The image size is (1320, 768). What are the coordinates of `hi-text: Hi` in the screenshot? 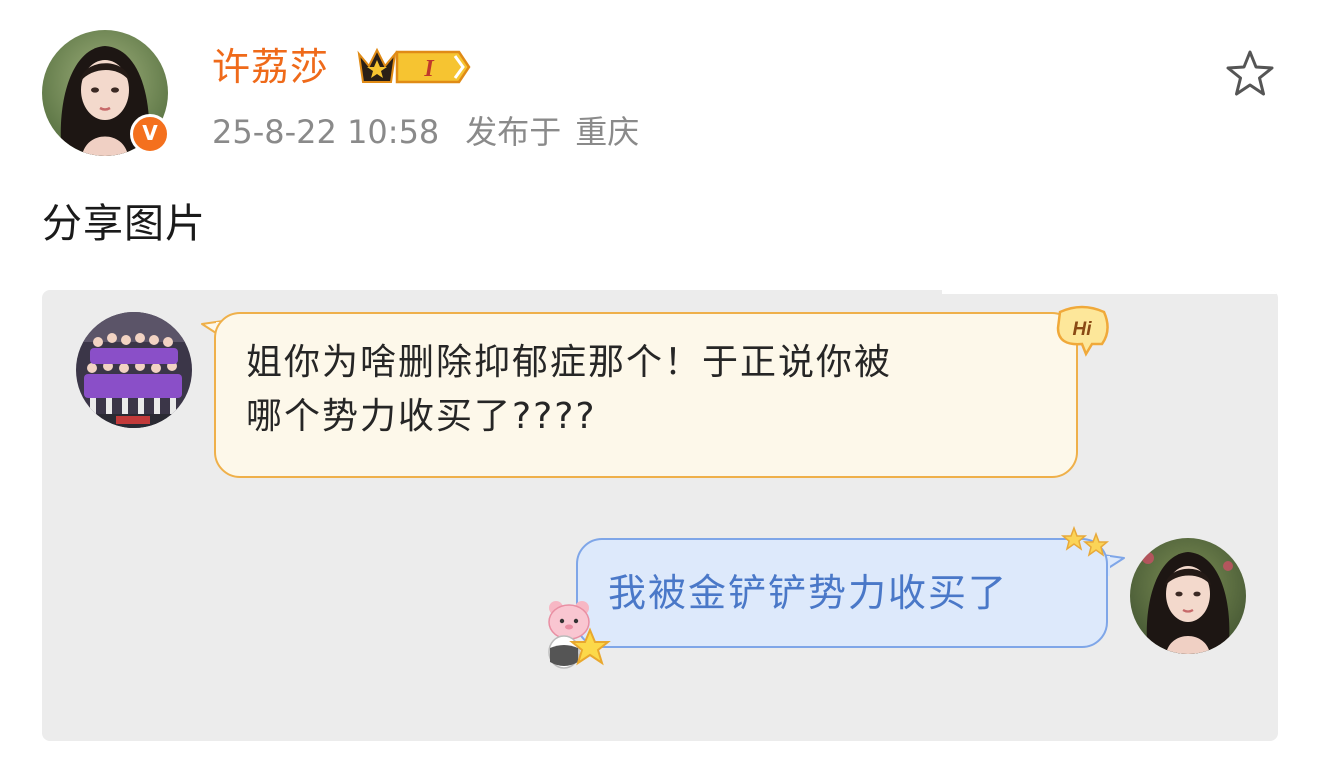 It's located at (1083, 329).